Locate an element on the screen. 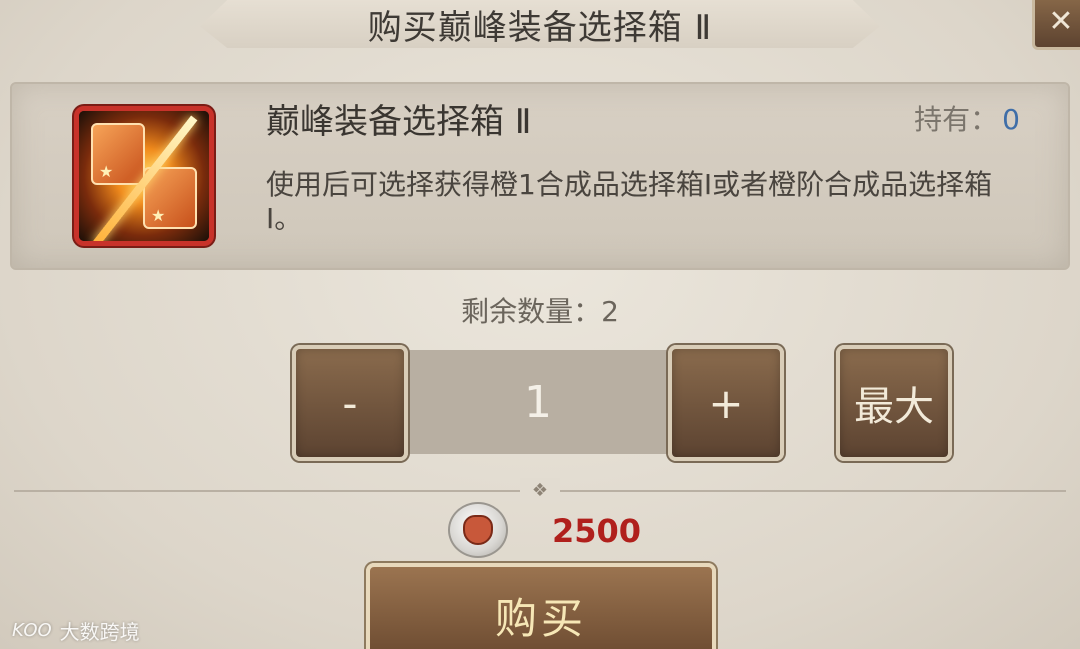 The width and height of the screenshot is (1080, 649). dialog-title-banner: 购买巅峰装备选择箱 Ⅱ is located at coordinates (540, 24).